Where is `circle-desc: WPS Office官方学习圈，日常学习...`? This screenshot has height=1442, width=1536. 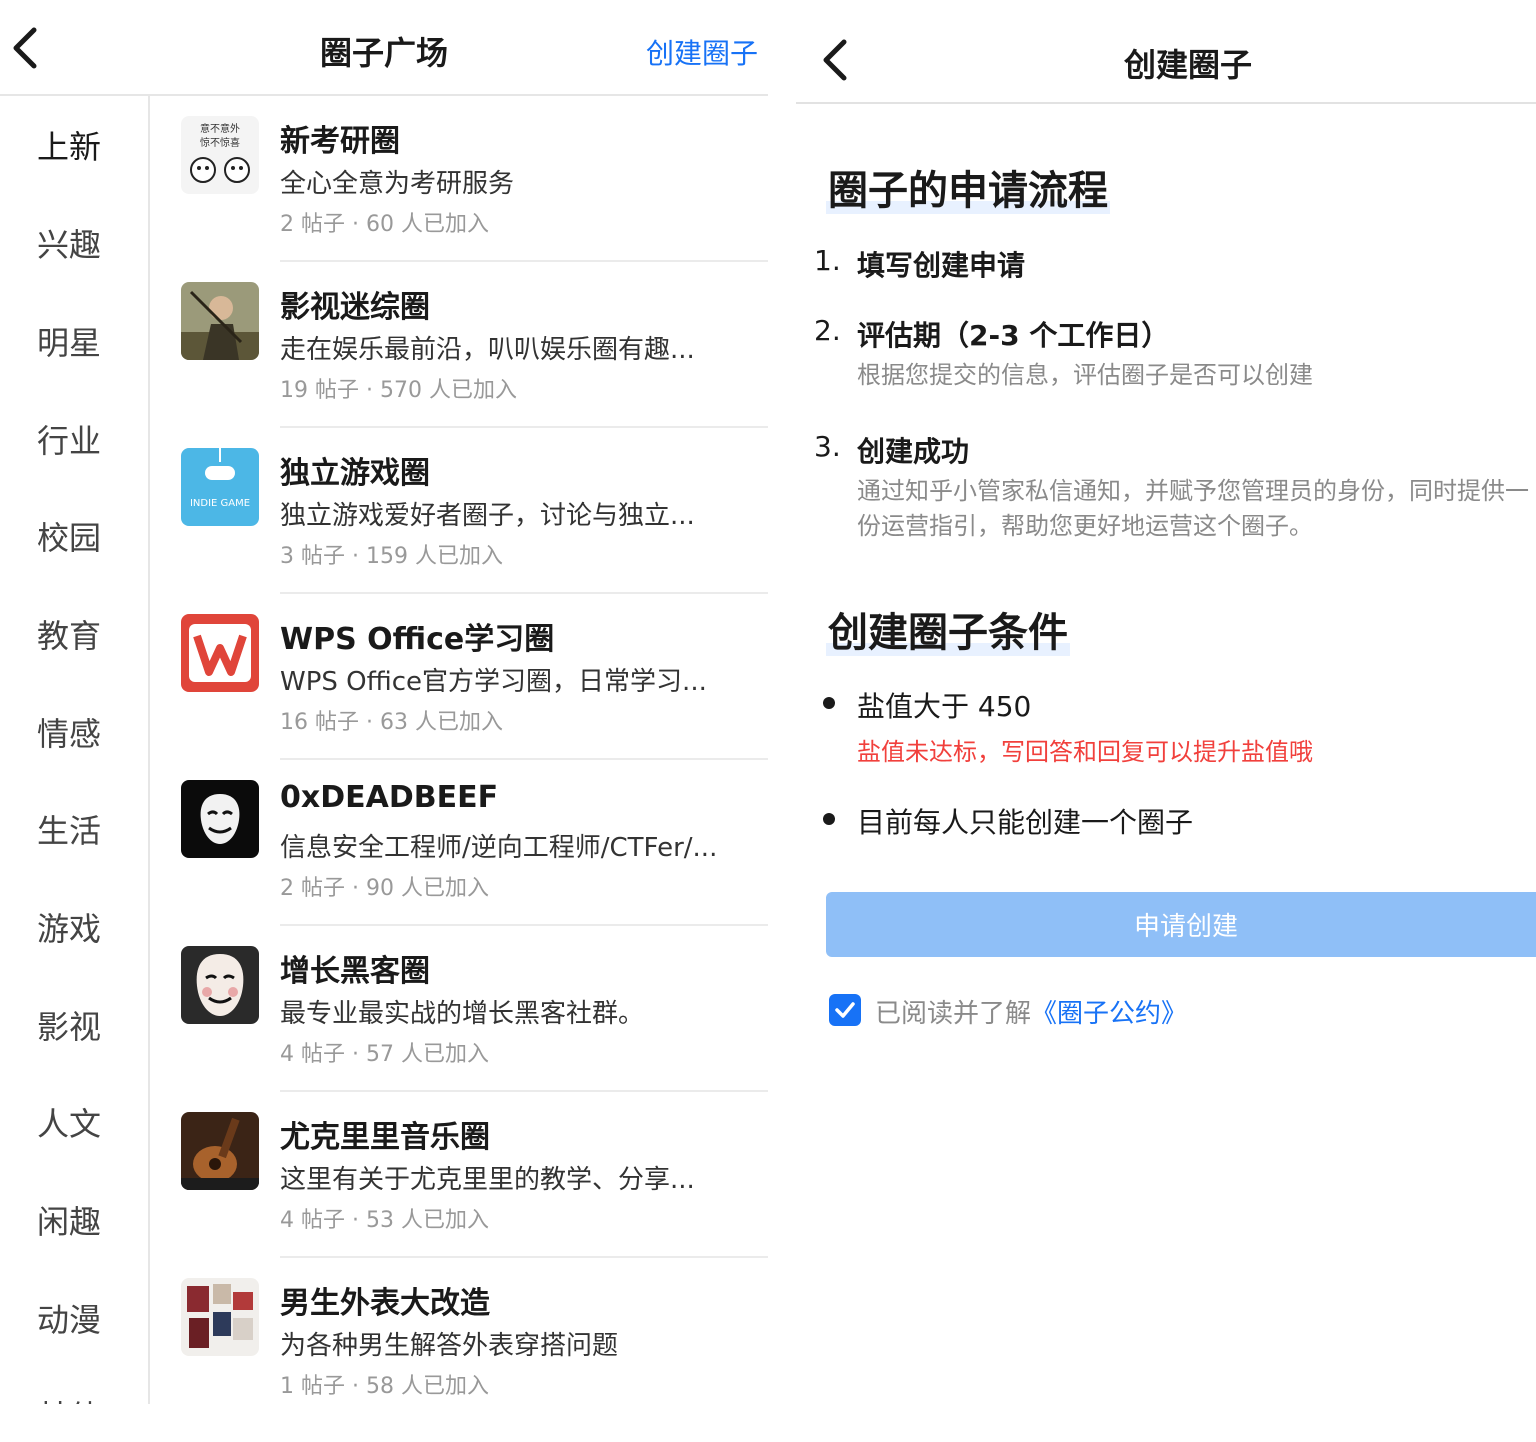 circle-desc: WPS Office官方学习圈，日常学习... is located at coordinates (493, 682).